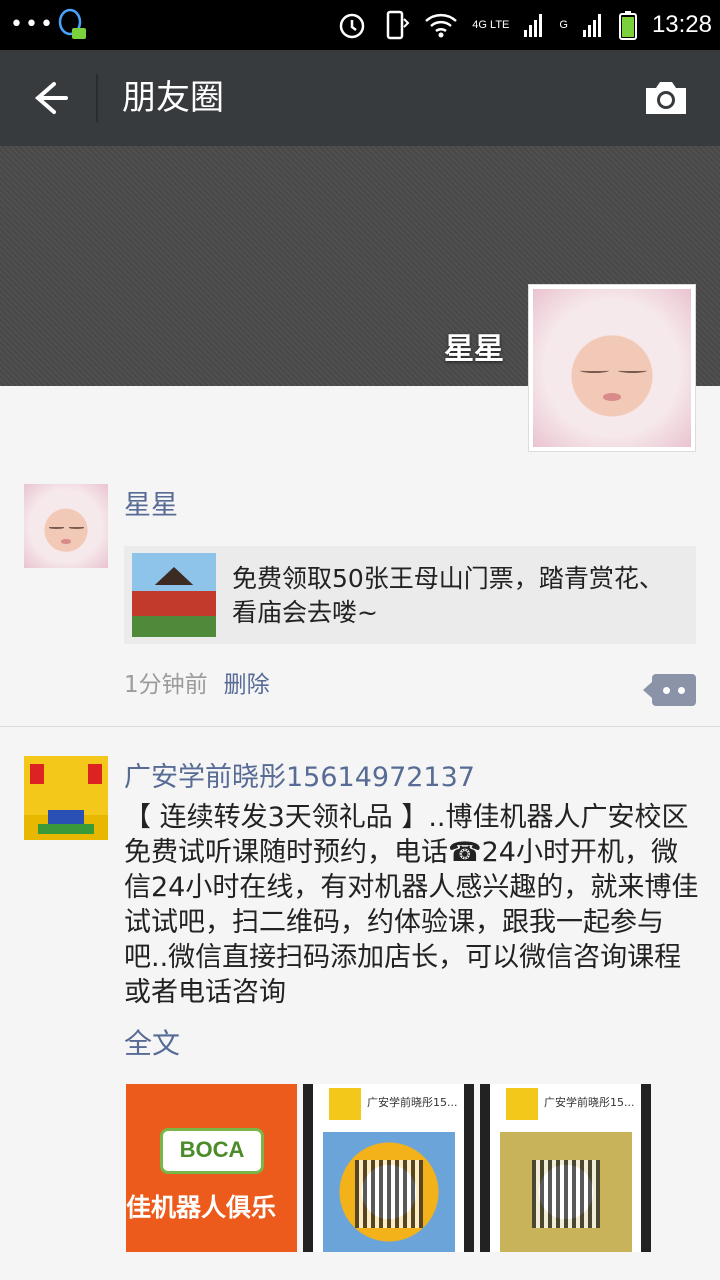 The image size is (720, 1280). Describe the element at coordinates (211, 1168) in the screenshot. I see `post-image: BOCA 佳机器人俱乐` at that location.